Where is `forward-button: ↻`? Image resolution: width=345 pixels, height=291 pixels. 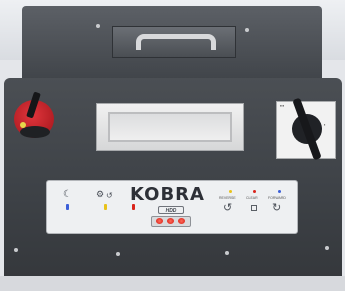
forward-button: ↻ is located at coordinates (276, 208).